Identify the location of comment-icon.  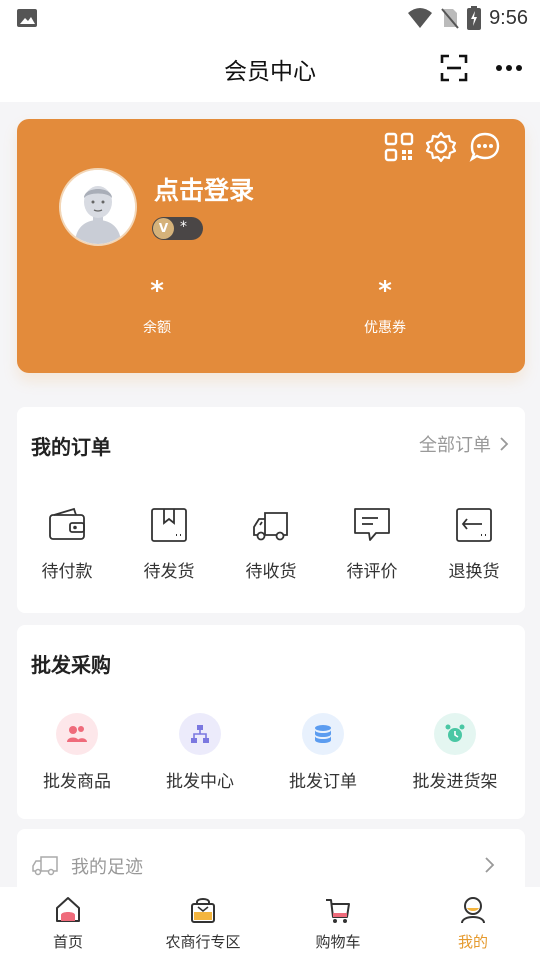
(372, 524).